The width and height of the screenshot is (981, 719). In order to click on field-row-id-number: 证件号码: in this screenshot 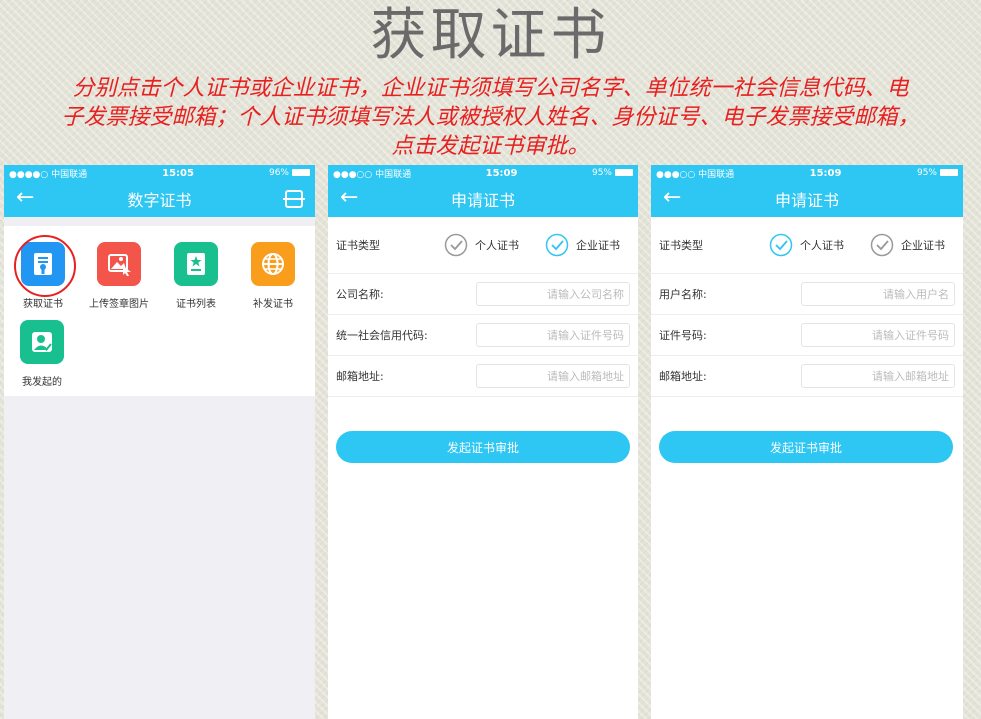, I will do `click(807, 335)`.